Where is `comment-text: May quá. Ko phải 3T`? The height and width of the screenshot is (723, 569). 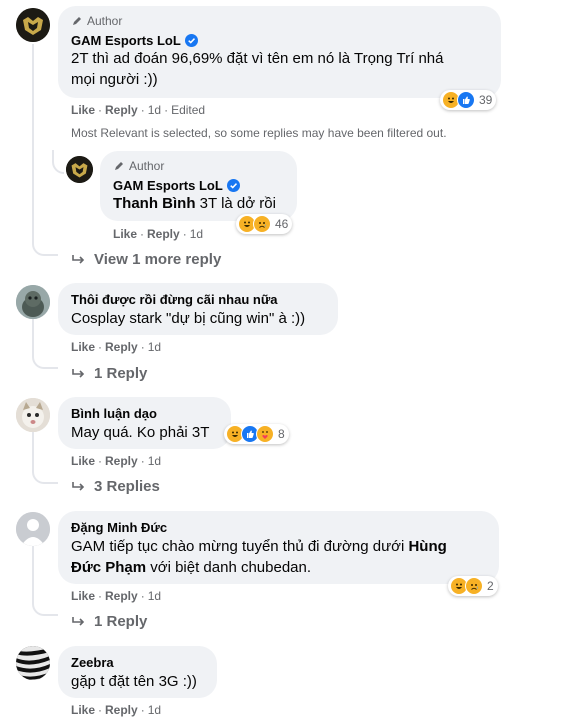 comment-text: May quá. Ko phải 3T is located at coordinates (140, 432).